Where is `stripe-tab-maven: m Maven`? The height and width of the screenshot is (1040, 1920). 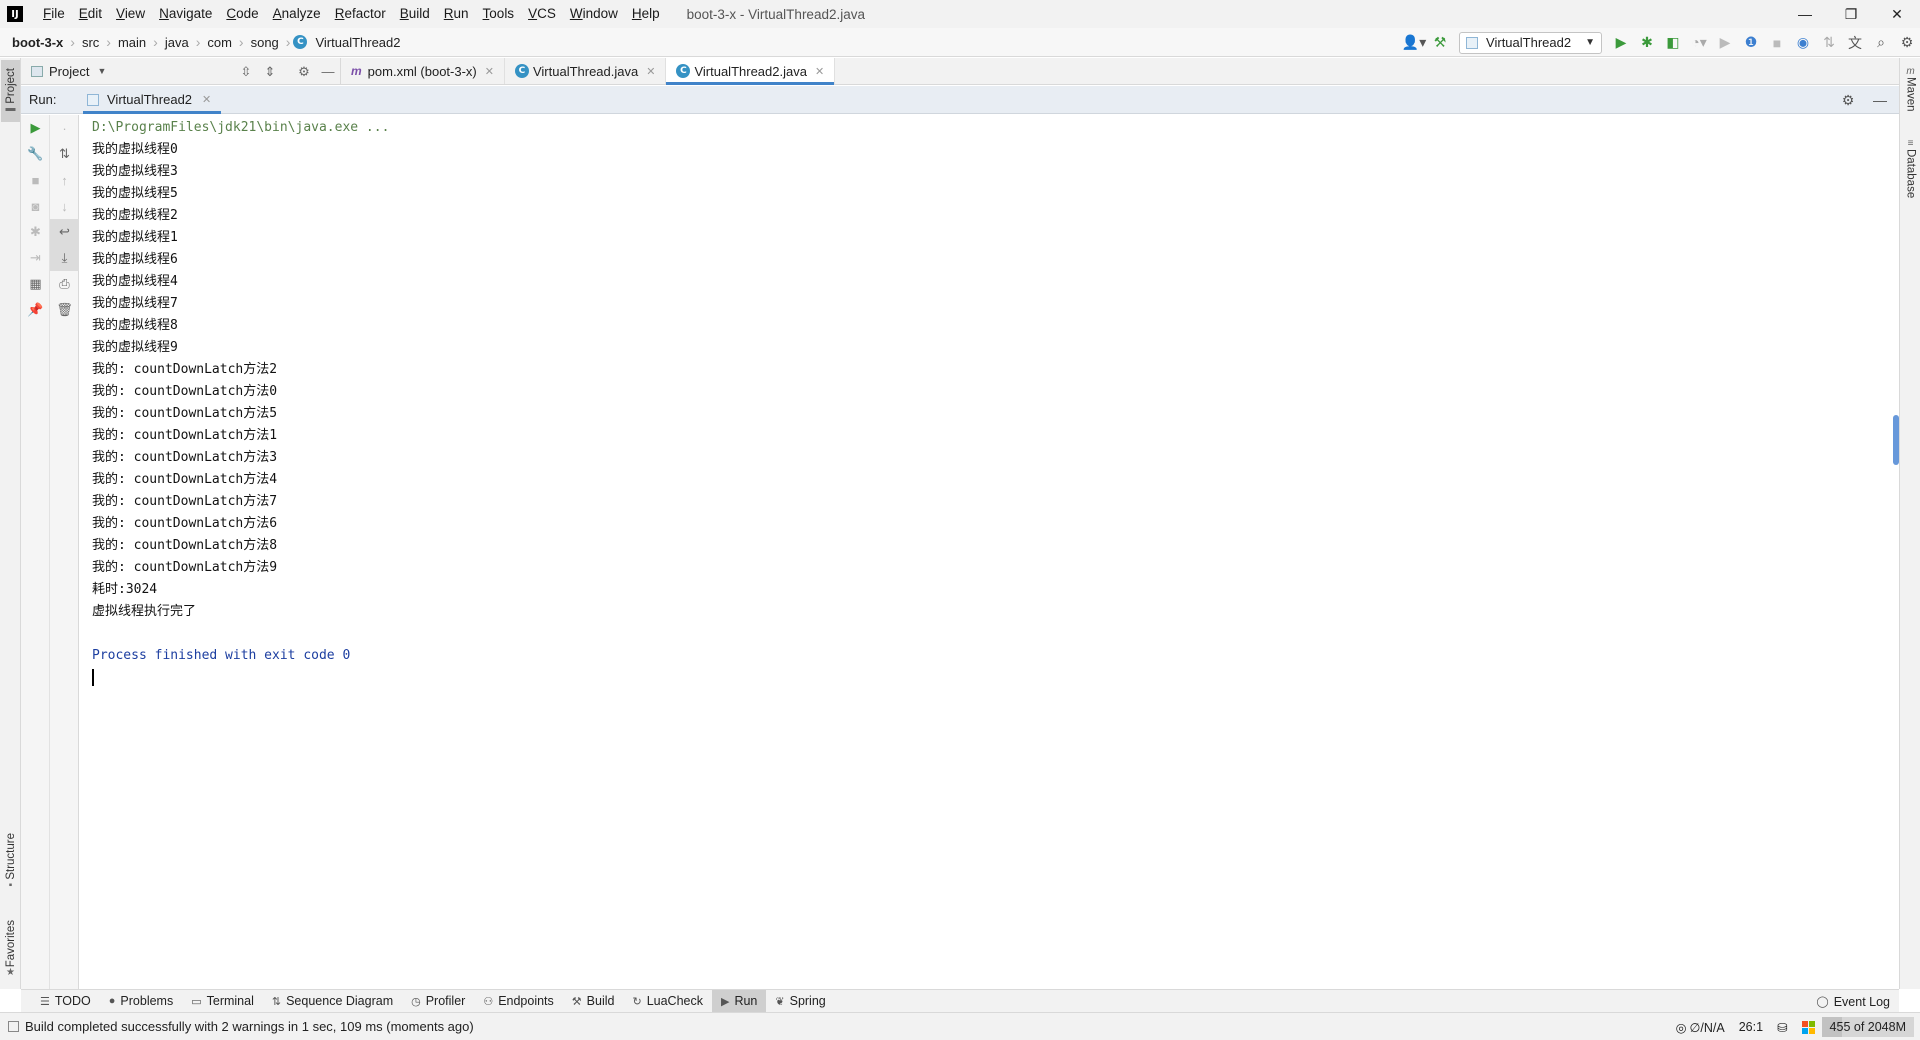
stripe-tab-maven: m Maven is located at coordinates (1910, 89).